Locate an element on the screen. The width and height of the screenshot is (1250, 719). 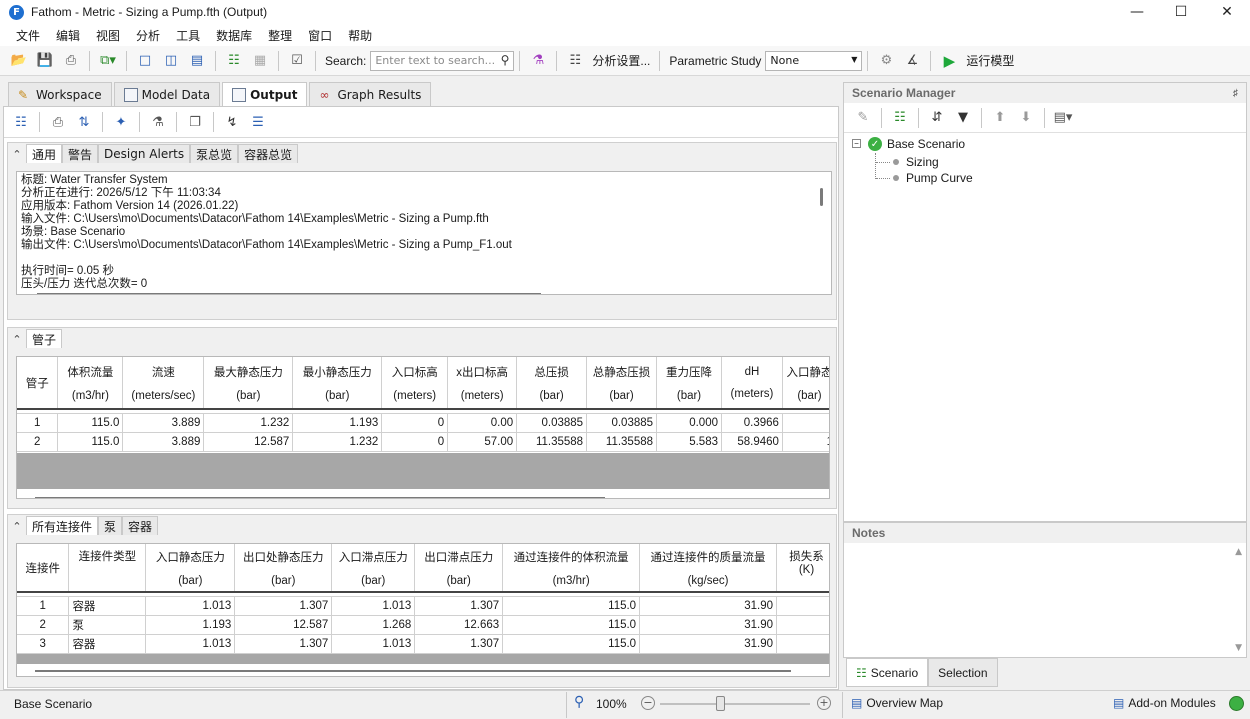
layout-horizontal-split-icon: ▤ is located at coordinates (197, 61).